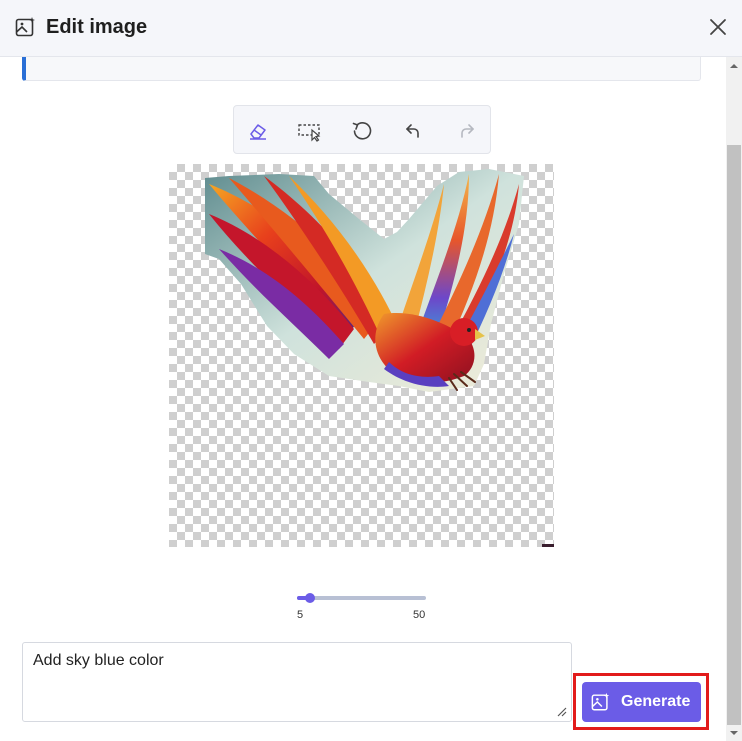 The image size is (742, 741). I want to click on redo-button, so click(466, 131).